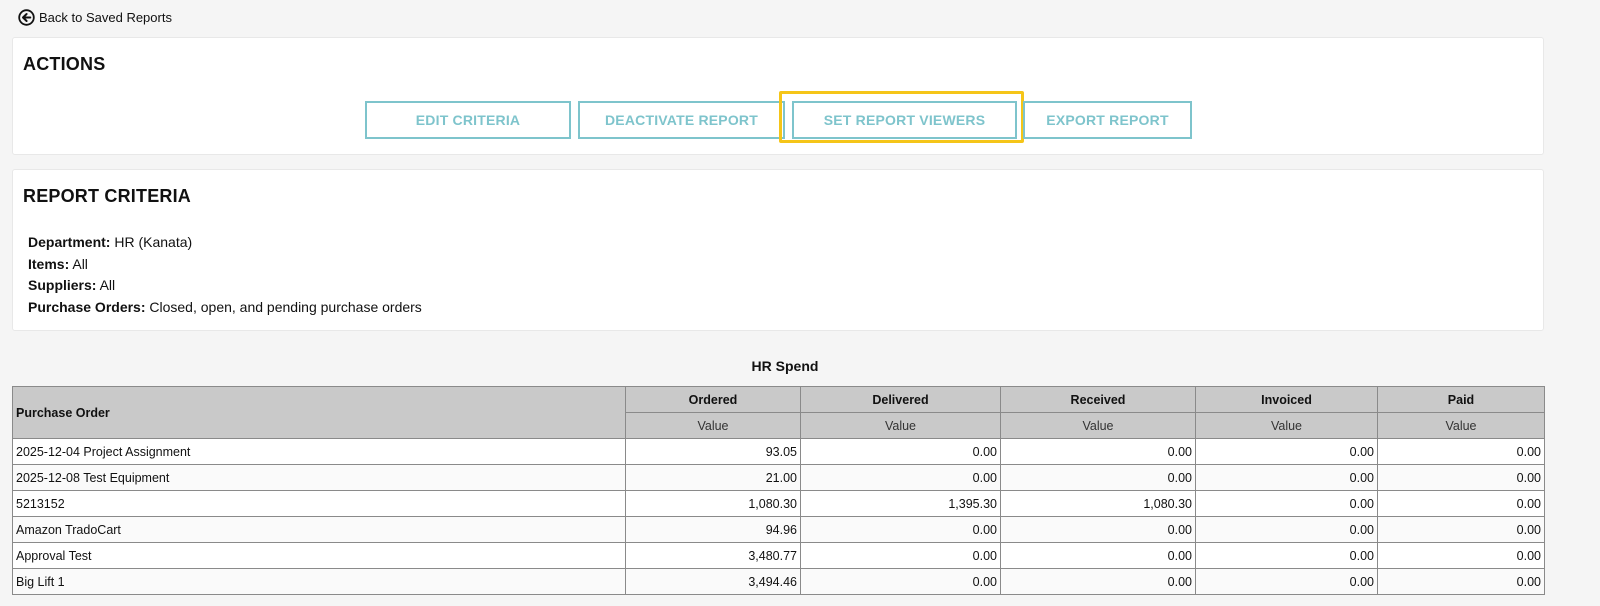  I want to click on cell-po: Amazon TradoCart, so click(319, 529).